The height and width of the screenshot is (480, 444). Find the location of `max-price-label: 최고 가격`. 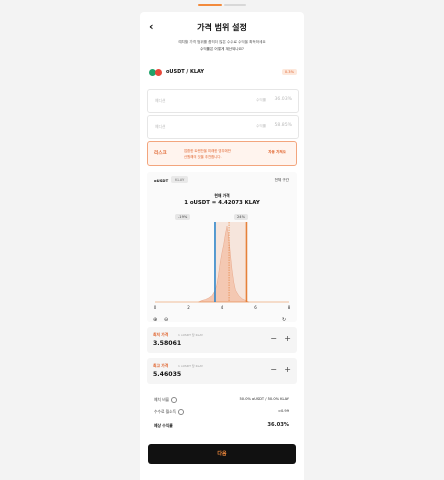

max-price-label: 최고 가격 is located at coordinates (161, 365).